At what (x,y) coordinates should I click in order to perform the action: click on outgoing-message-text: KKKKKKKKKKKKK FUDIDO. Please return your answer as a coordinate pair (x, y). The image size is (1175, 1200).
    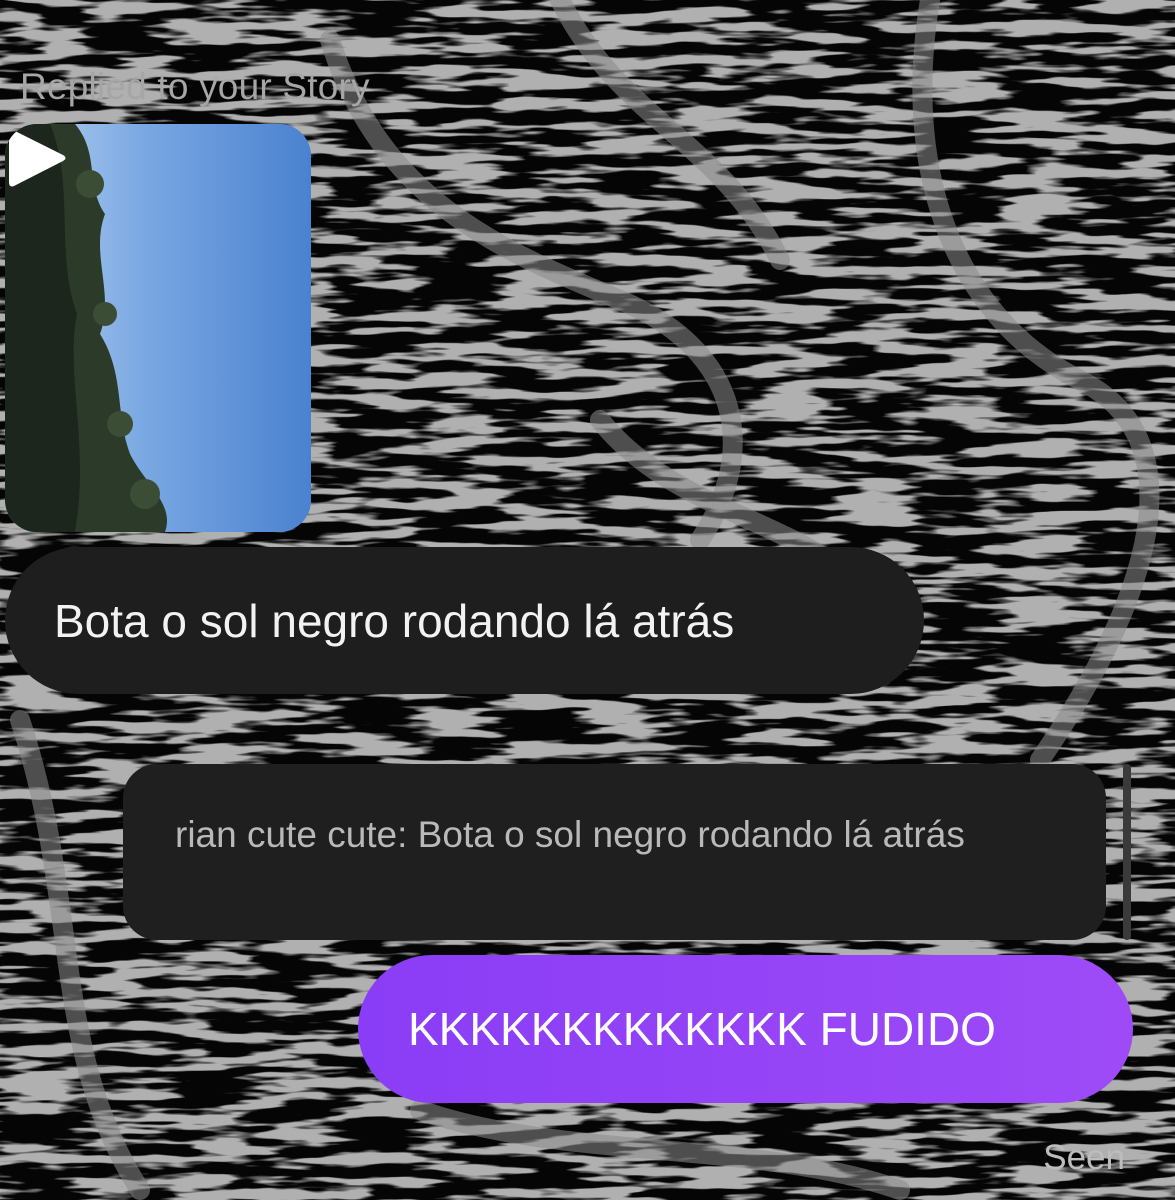
    Looking at the image, I should click on (702, 1029).